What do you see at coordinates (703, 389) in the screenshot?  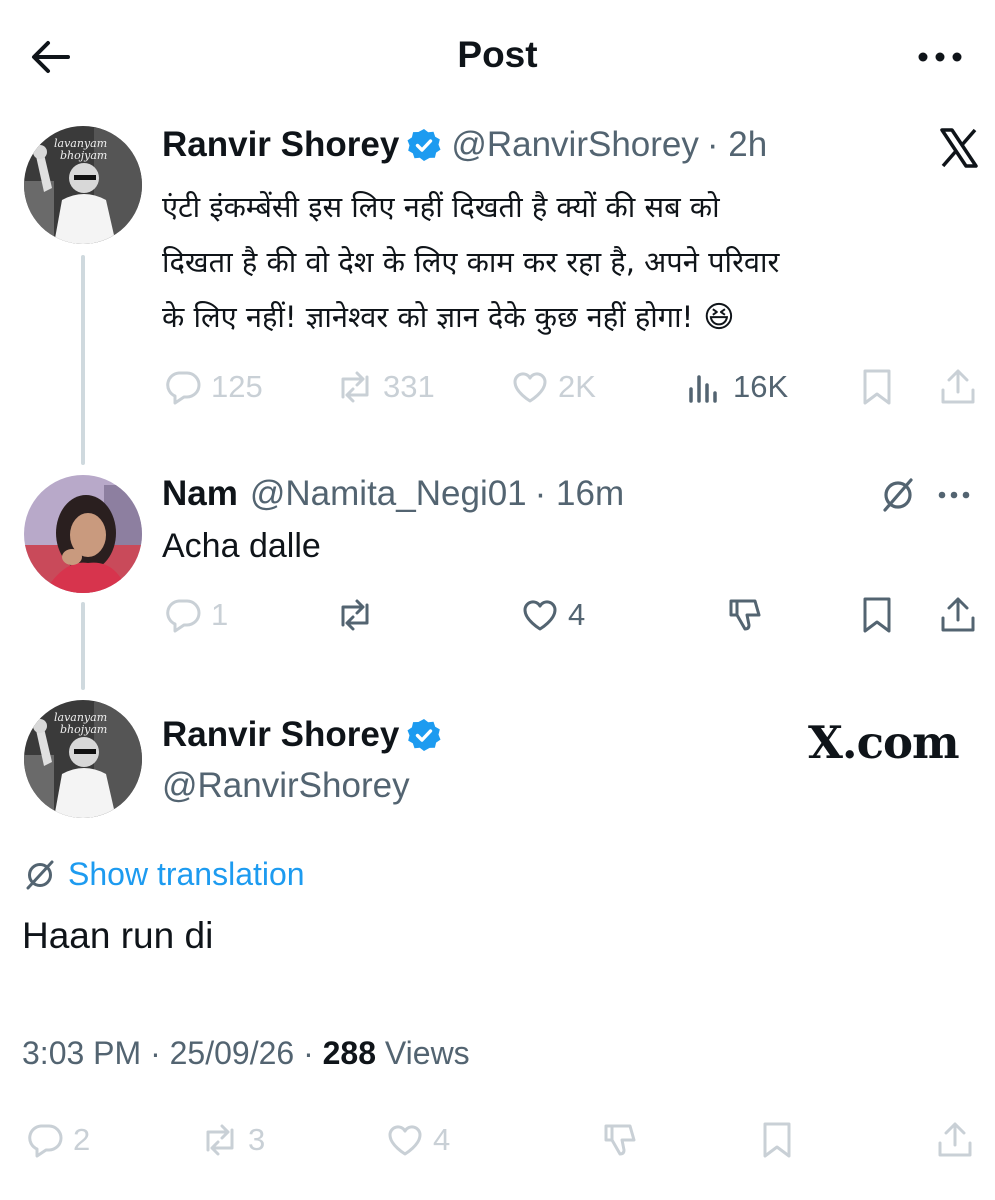 I see `views-icon` at bounding box center [703, 389].